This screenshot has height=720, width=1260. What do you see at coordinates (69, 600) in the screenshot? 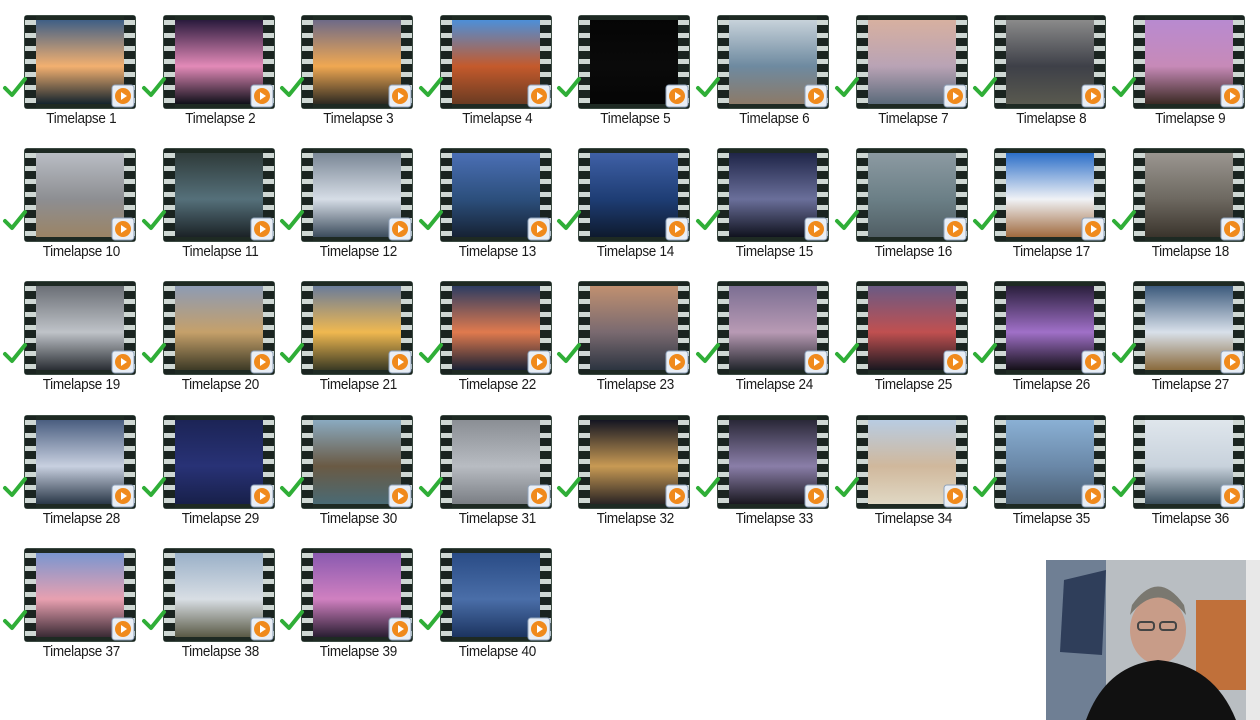
I see `video-item: Timelapse 37` at bounding box center [69, 600].